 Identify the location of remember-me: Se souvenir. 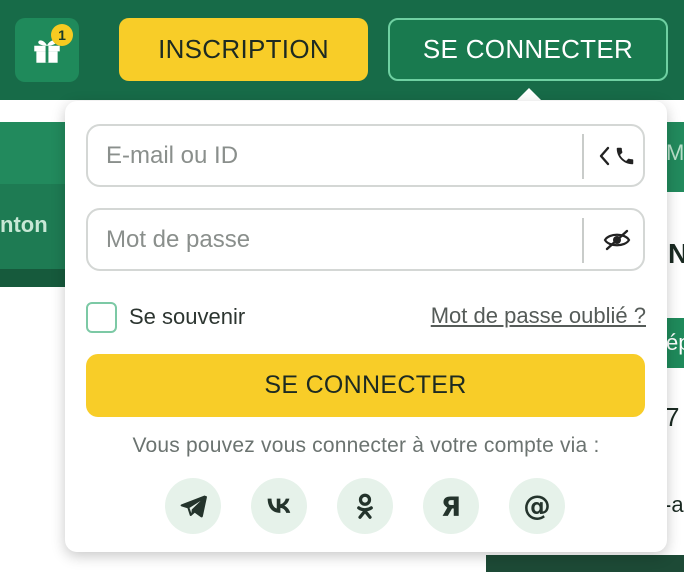
(165, 317).